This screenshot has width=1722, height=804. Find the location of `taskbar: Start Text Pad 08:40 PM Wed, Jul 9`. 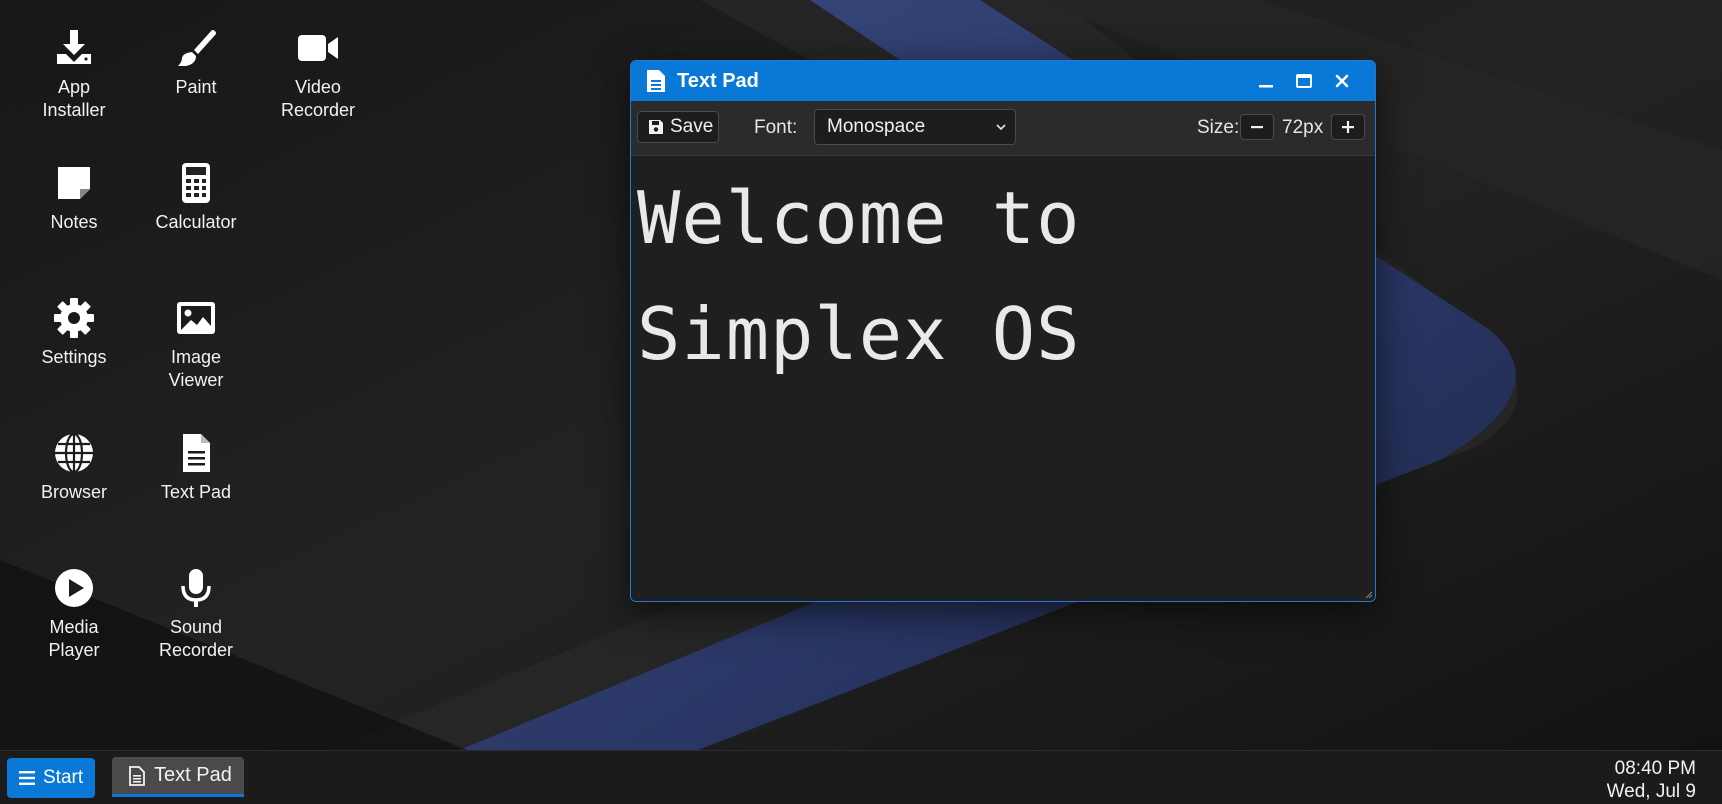

taskbar: Start Text Pad 08:40 PM Wed, Jul 9 is located at coordinates (861, 777).